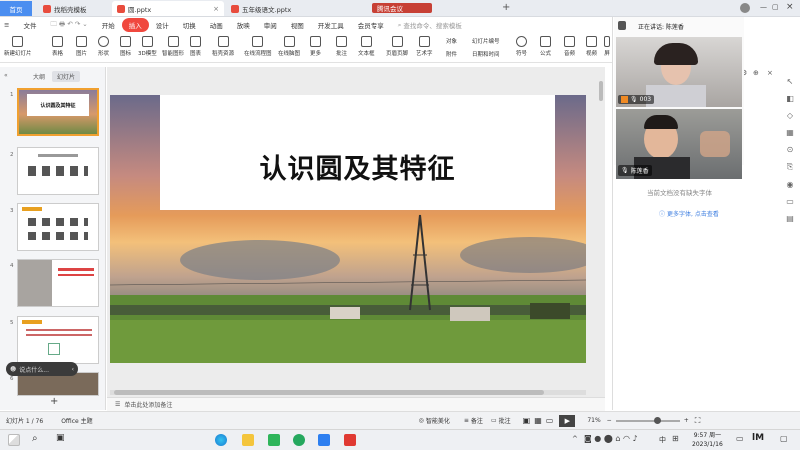 This screenshot has height=450, width=800. Describe the element at coordinates (790, 149) in the screenshot. I see `animation-icon: ⊙` at that location.